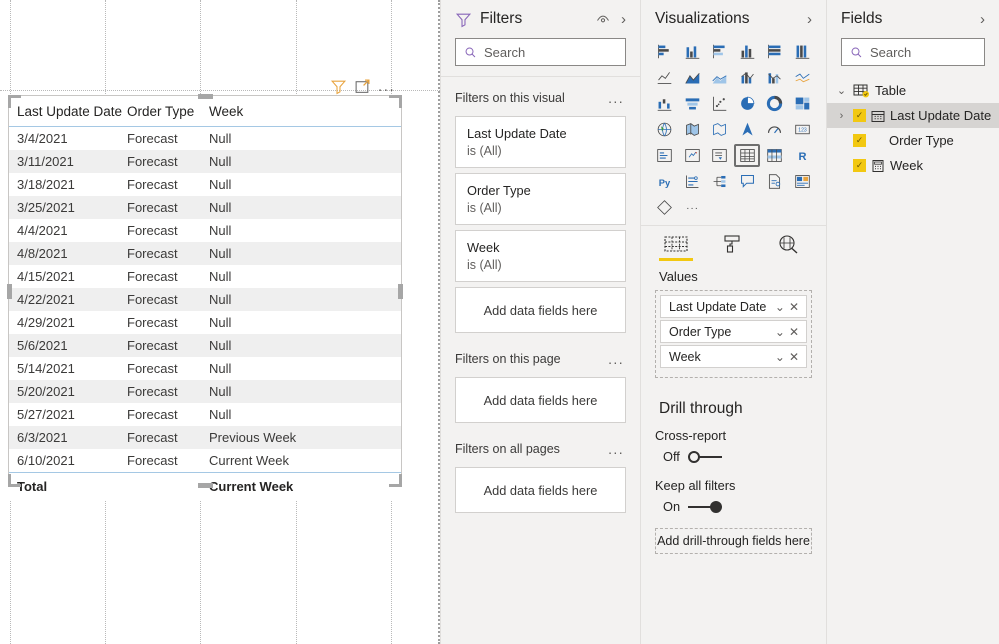  What do you see at coordinates (665, 207) in the screenshot?
I see `viz-type-power-apps-visual` at bounding box center [665, 207].